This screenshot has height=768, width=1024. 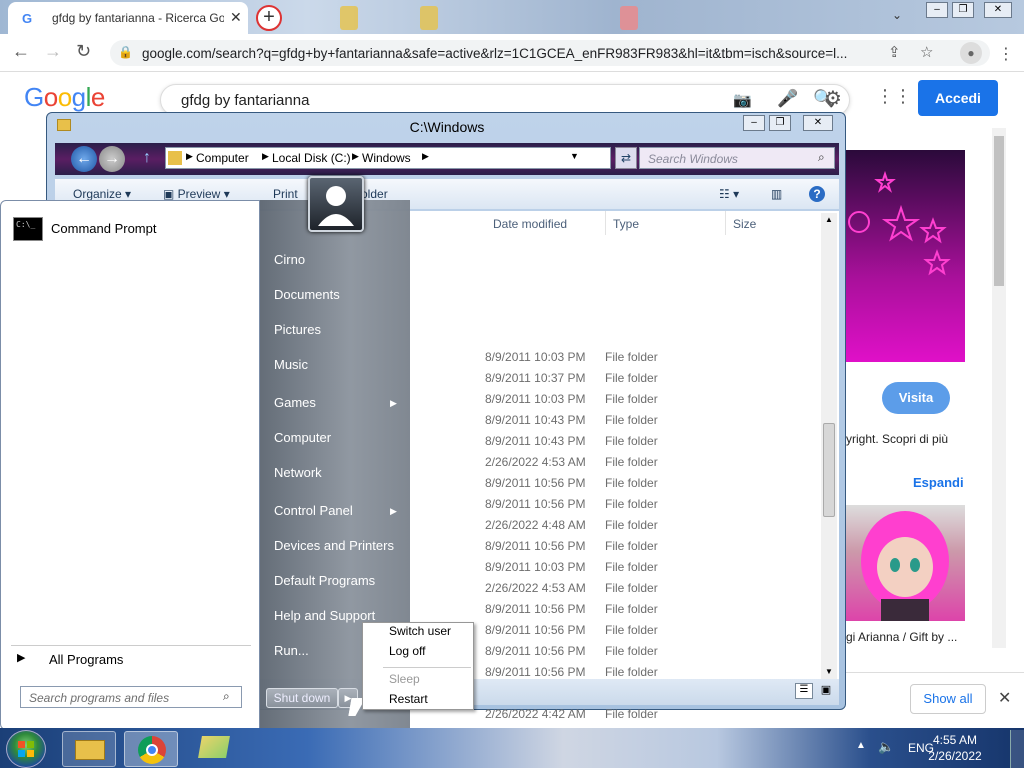 I want to click on path-segment: Windows, so click(x=386, y=158).